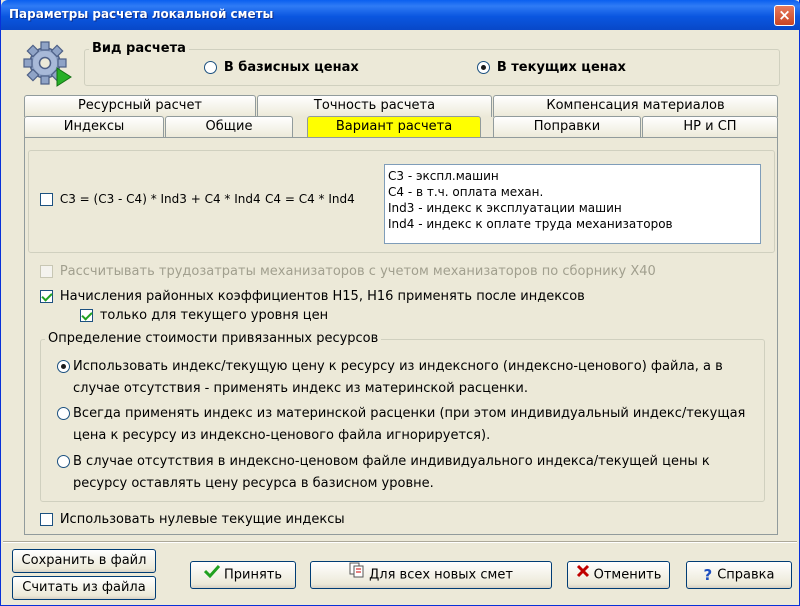 The width and height of the screenshot is (800, 606). What do you see at coordinates (441, 575) in the screenshot?
I see `apply-all-new-label: Для всех новых смет` at bounding box center [441, 575].